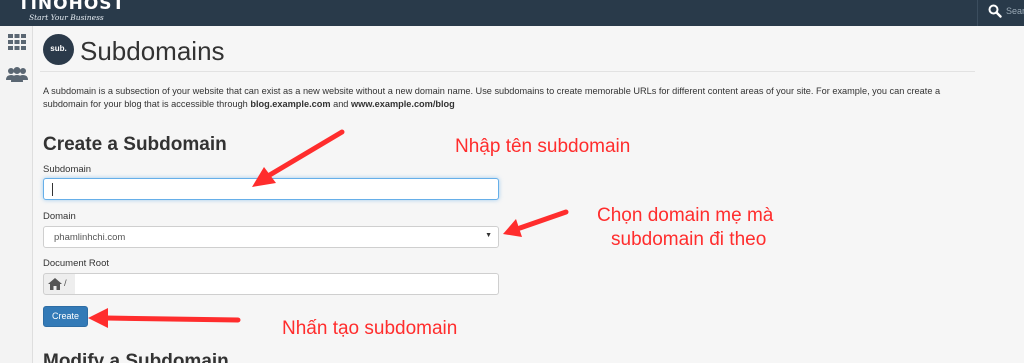 Image resolution: width=1024 pixels, height=363 pixels. I want to click on note-create: Nhấn tạo subdomain, so click(370, 328).